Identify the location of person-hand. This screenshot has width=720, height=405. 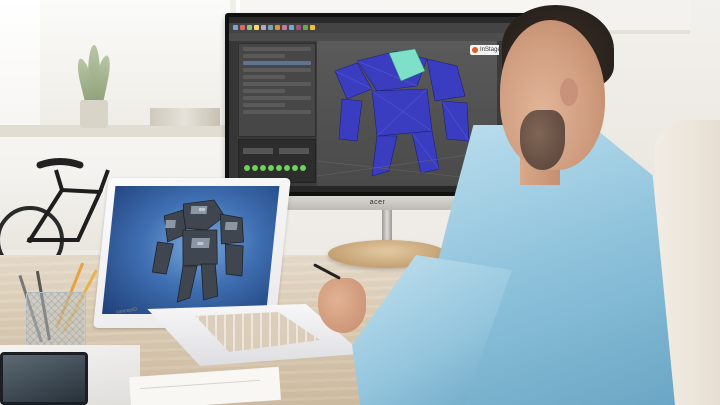
(342, 305).